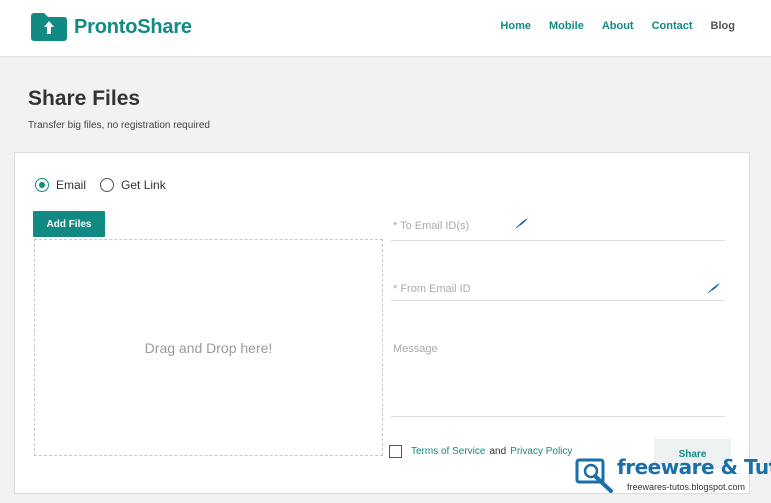 The width and height of the screenshot is (771, 503). What do you see at coordinates (672, 26) in the screenshot?
I see `nav-contact: Contact` at bounding box center [672, 26].